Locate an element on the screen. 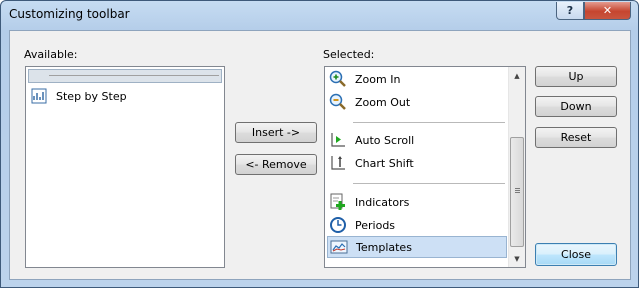 The width and height of the screenshot is (639, 288). list-item-templates: Templates is located at coordinates (417, 247).